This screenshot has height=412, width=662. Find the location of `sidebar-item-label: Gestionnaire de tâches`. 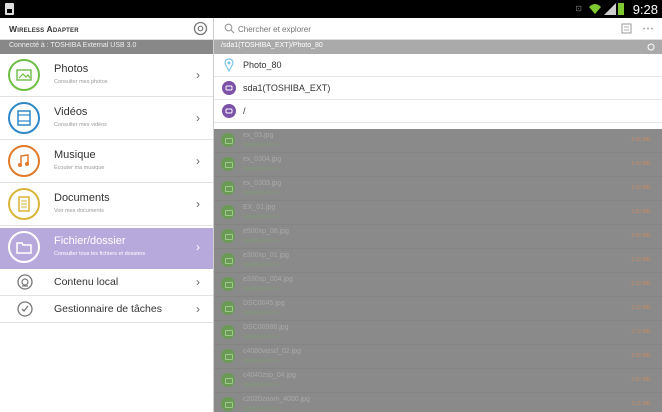

sidebar-item-label: Gestionnaire de tâches is located at coordinates (108, 309).